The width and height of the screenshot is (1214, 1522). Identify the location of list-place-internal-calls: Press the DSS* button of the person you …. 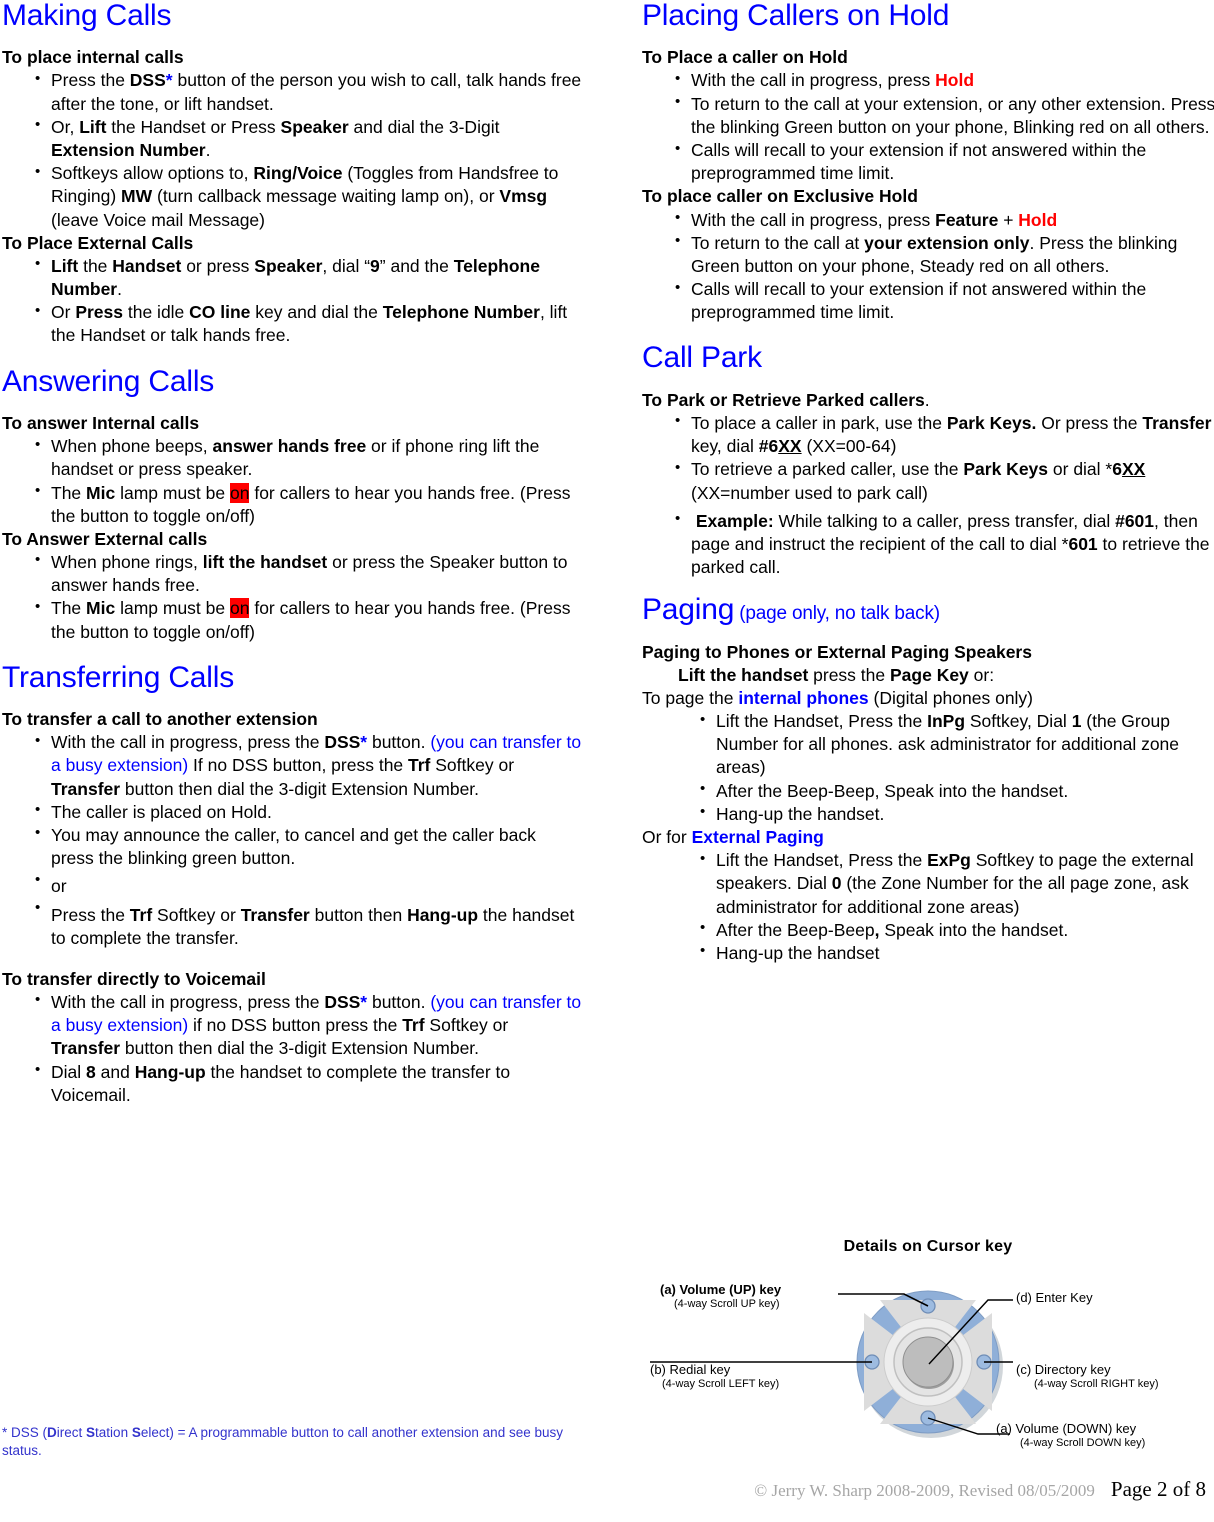
(292, 150).